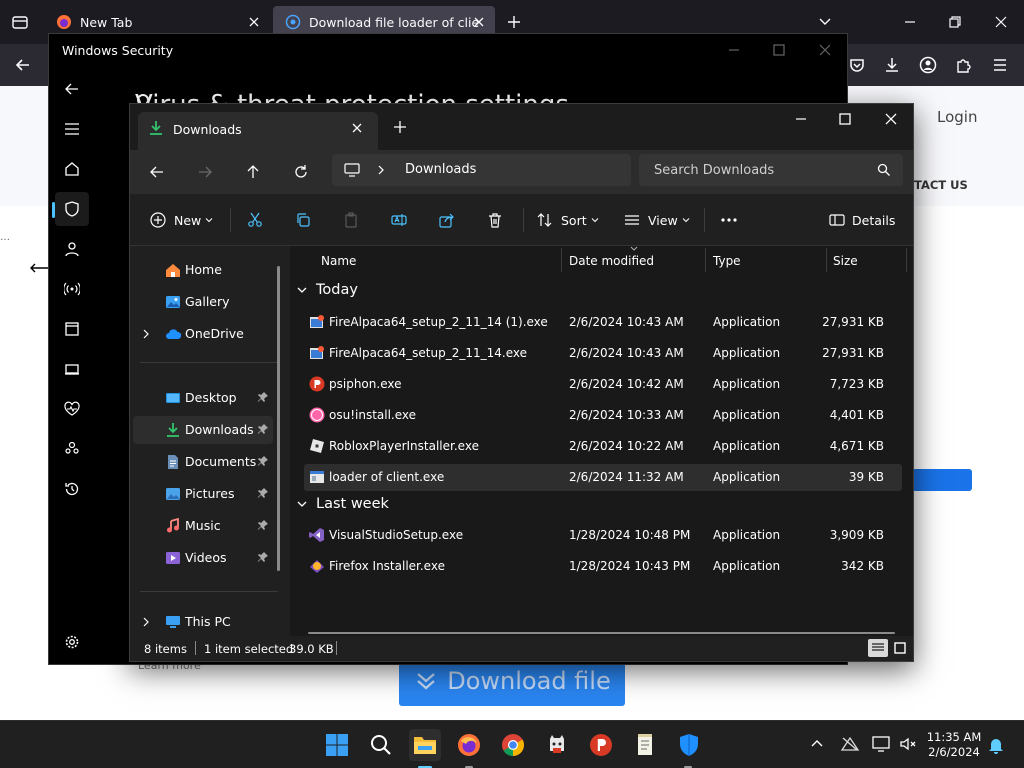  Describe the element at coordinates (1000, 65) in the screenshot. I see `menu-hamburger-icon` at that location.